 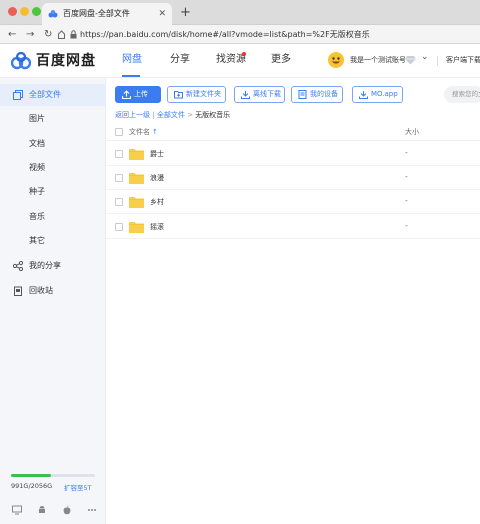 What do you see at coordinates (61, 34) in the screenshot?
I see `home-icon` at bounding box center [61, 34].